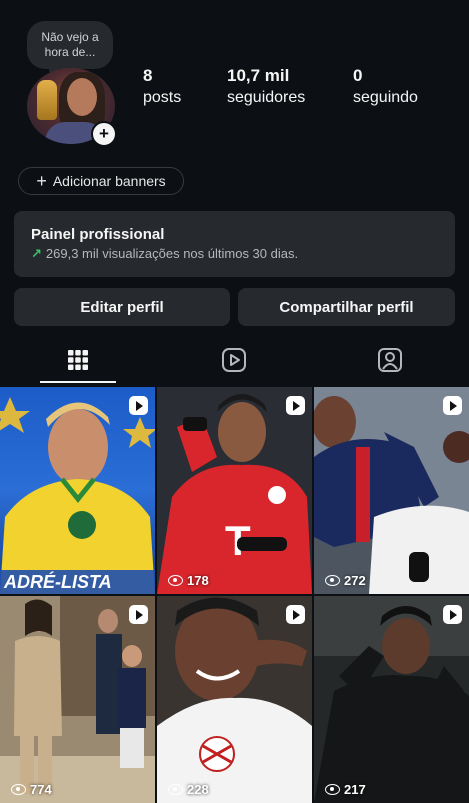 The height and width of the screenshot is (803, 469). Describe the element at coordinates (122, 307) in the screenshot. I see `edit-profile-button: Editar perfil` at that location.